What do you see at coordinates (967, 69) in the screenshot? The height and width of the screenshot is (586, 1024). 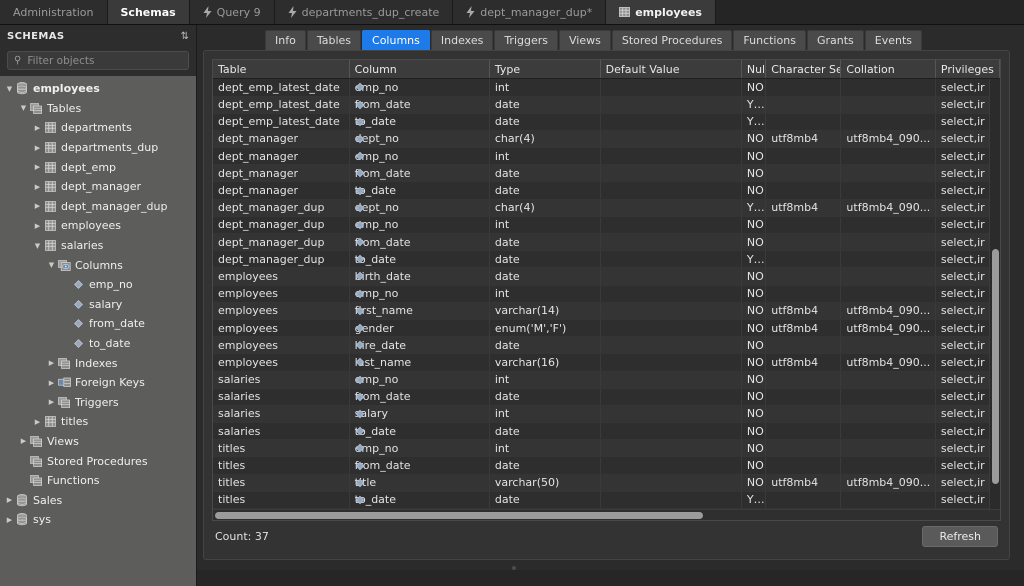 I see `column-header-privileges: Privileges` at bounding box center [967, 69].